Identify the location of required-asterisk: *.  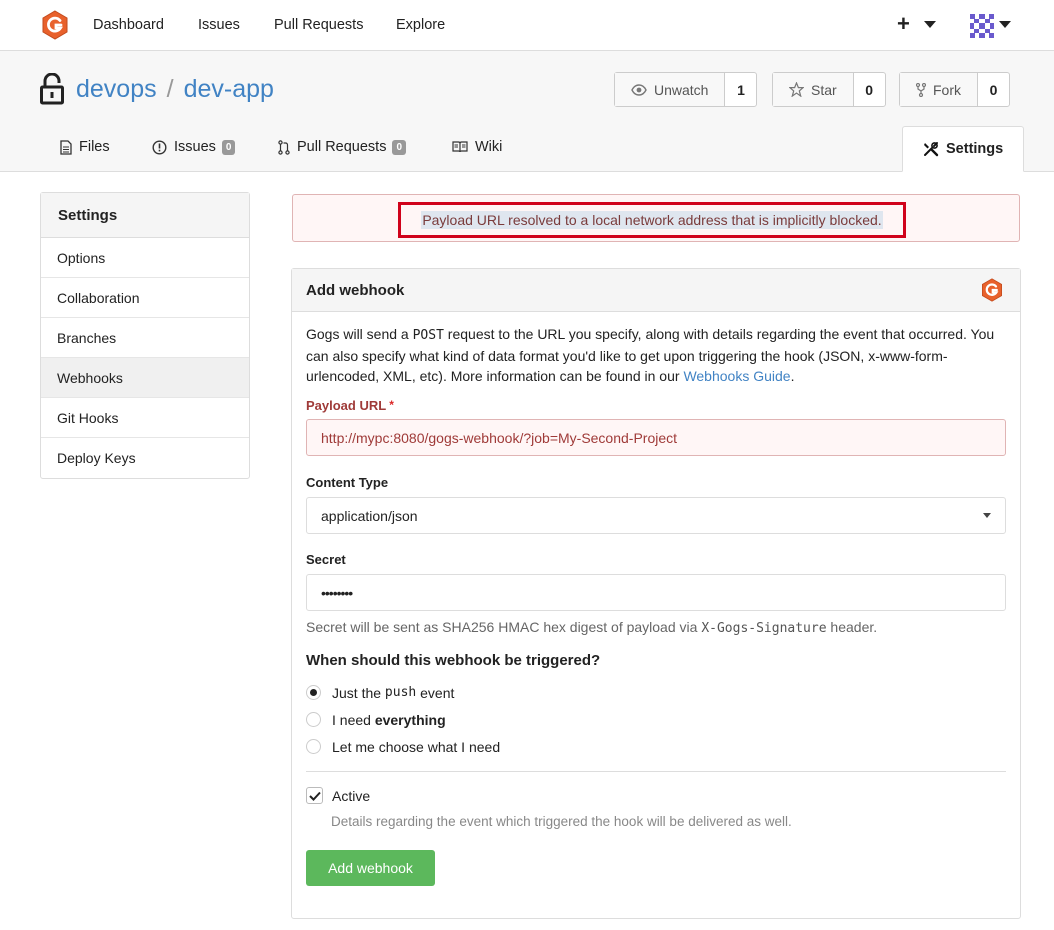
(391, 405).